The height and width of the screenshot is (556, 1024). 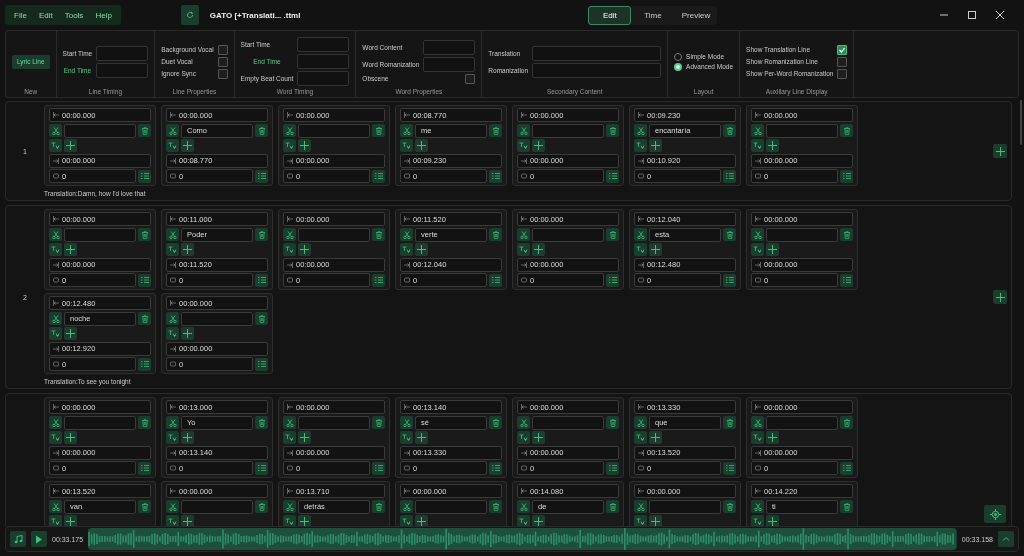 What do you see at coordinates (1000, 15) in the screenshot?
I see `close-icon` at bounding box center [1000, 15].